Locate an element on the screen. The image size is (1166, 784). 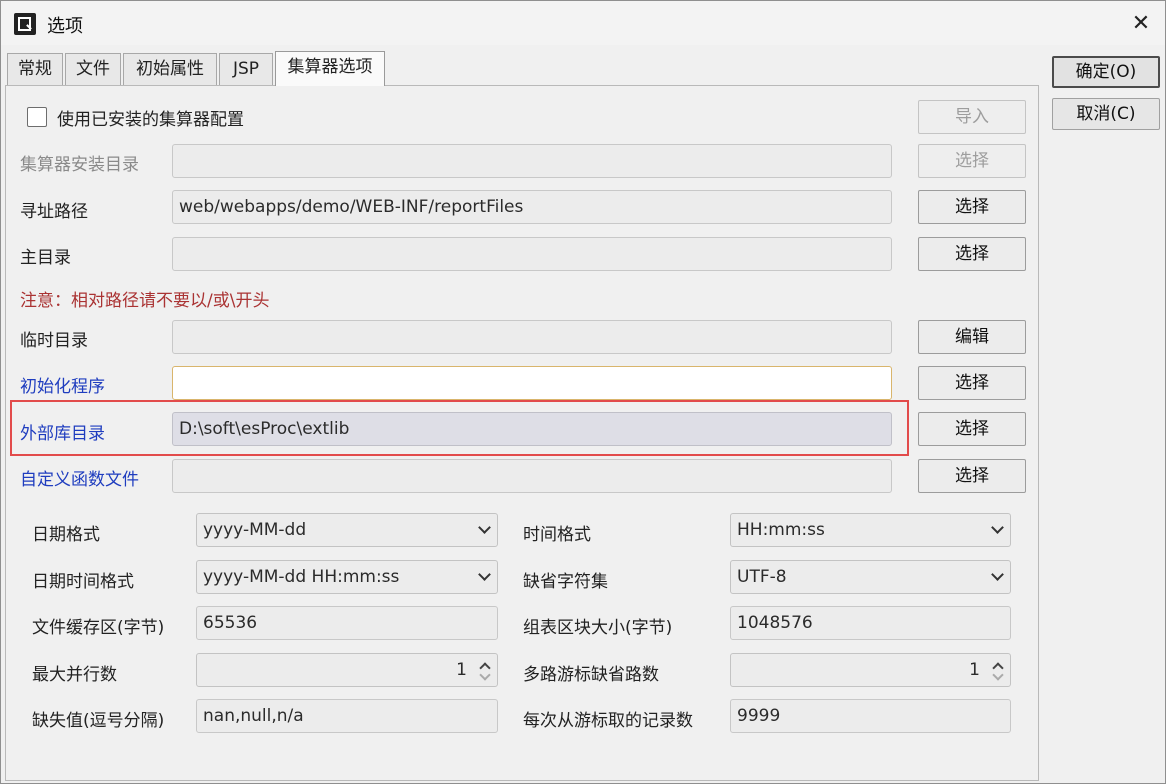
app-logo-icon is located at coordinates (25, 24).